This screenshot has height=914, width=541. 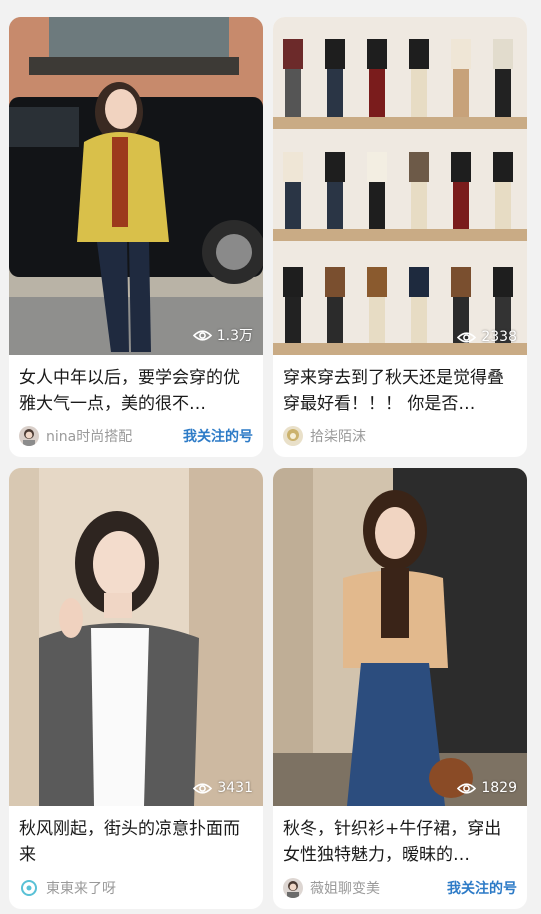 I want to click on view-count-text: 3431, so click(x=235, y=788).